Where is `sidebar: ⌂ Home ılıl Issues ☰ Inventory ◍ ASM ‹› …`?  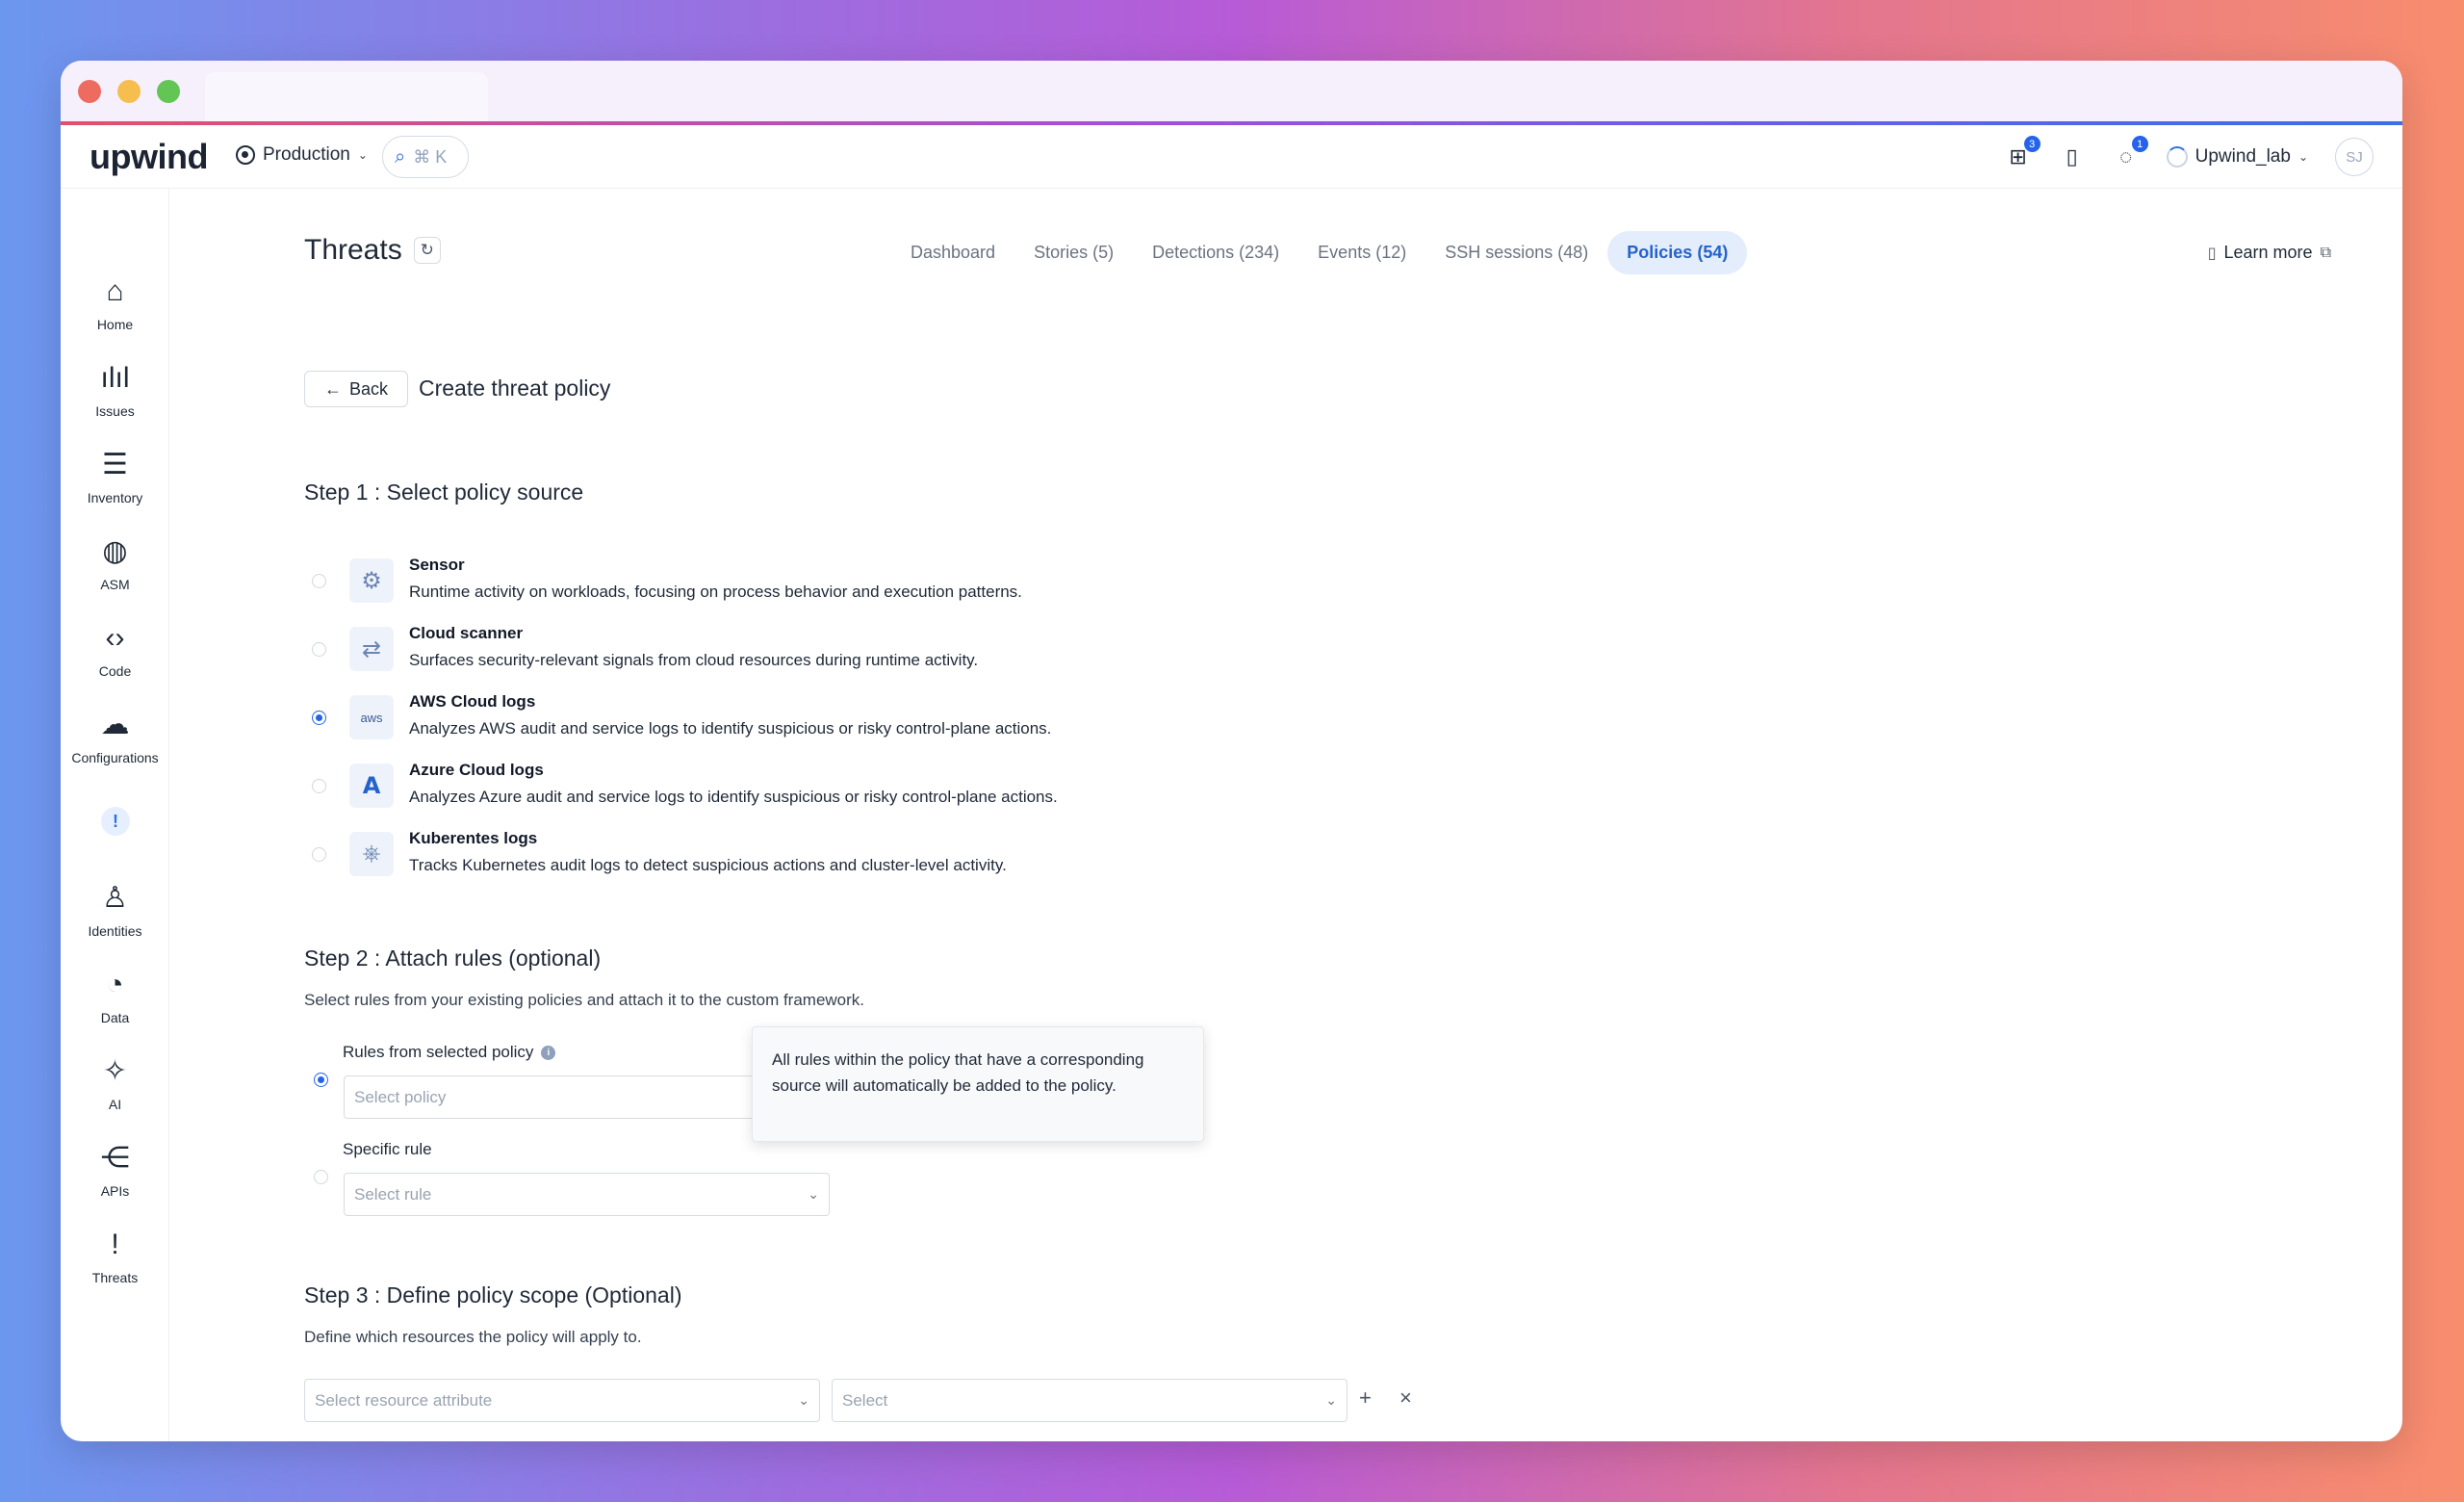 sidebar: ⌂ Home ılıl Issues ☰ Inventory ◍ ASM ‹› … is located at coordinates (115, 815).